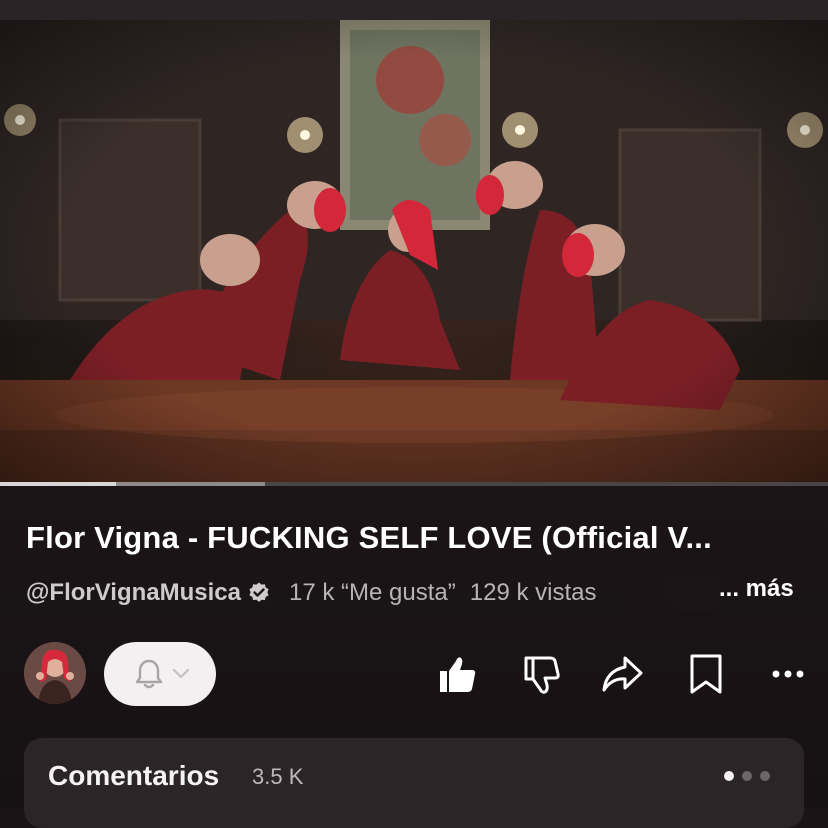 The height and width of the screenshot is (828, 828). I want to click on thumbs-up-icon, so click(458, 674).